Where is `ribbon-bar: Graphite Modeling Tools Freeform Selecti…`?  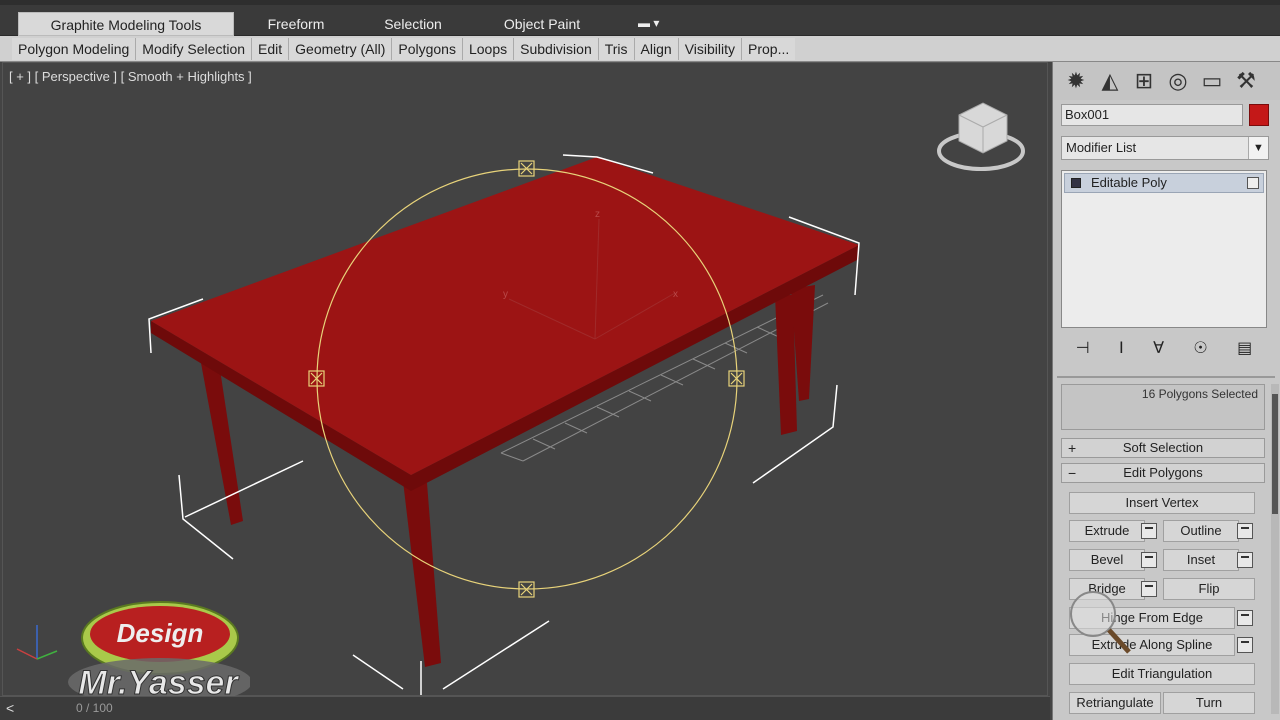
ribbon-bar: Graphite Modeling Tools Freeform Selecti… is located at coordinates (640, 18).